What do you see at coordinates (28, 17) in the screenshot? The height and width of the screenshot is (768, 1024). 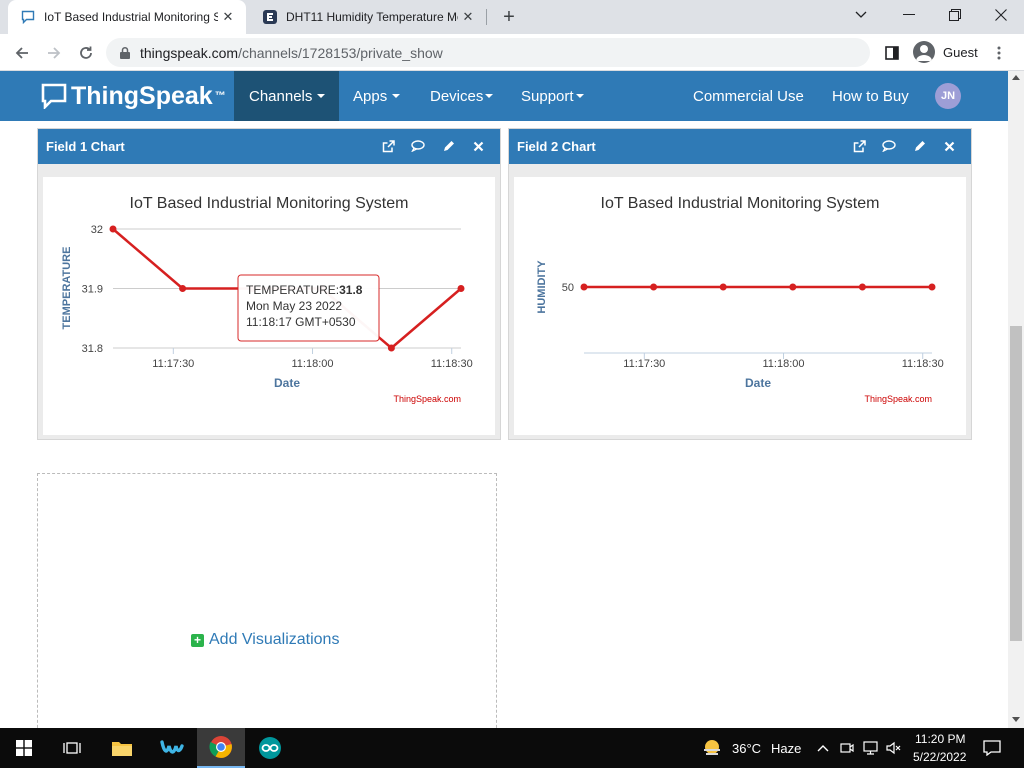 I see `chat-bubble-icon` at bounding box center [28, 17].